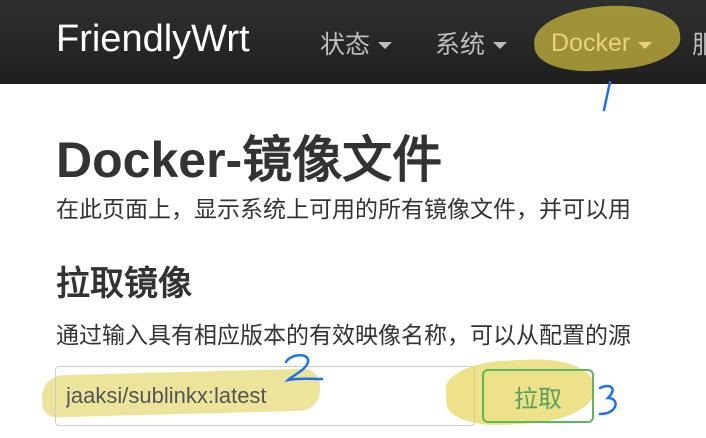  I want to click on brand-logo: FriendlyWrt, so click(153, 39).